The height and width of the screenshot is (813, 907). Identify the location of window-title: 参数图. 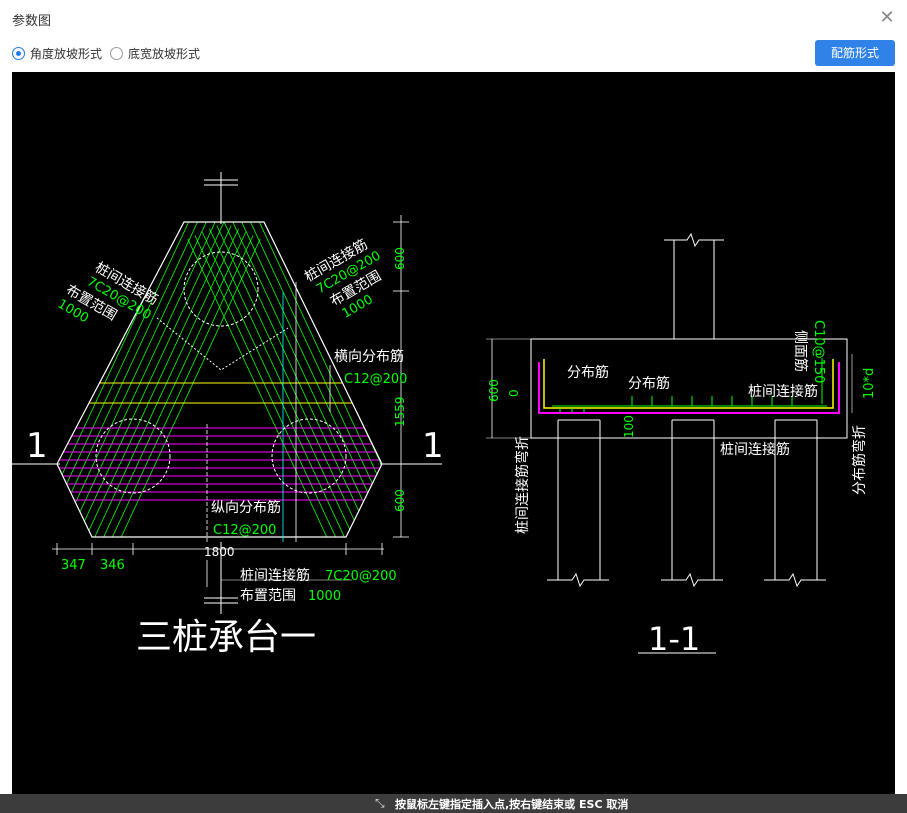
(32, 21).